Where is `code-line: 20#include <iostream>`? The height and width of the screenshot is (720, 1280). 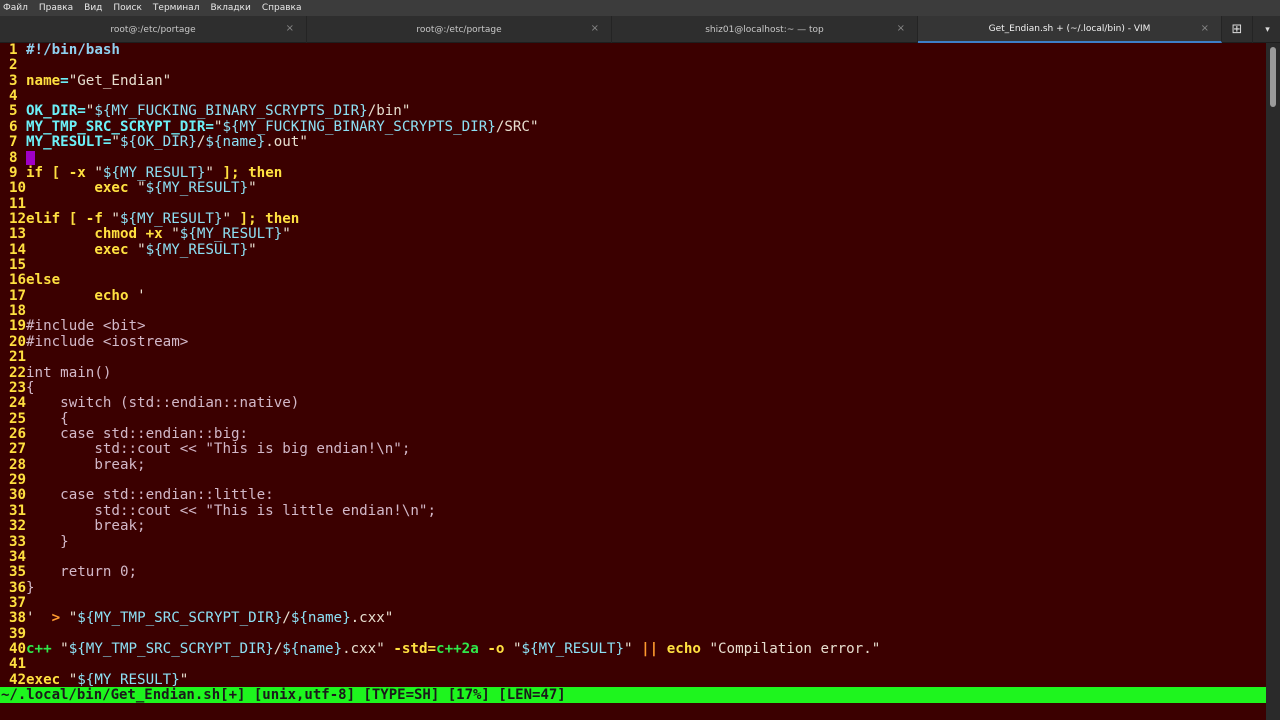
code-line: 20#include <iostream> is located at coordinates (94, 342).